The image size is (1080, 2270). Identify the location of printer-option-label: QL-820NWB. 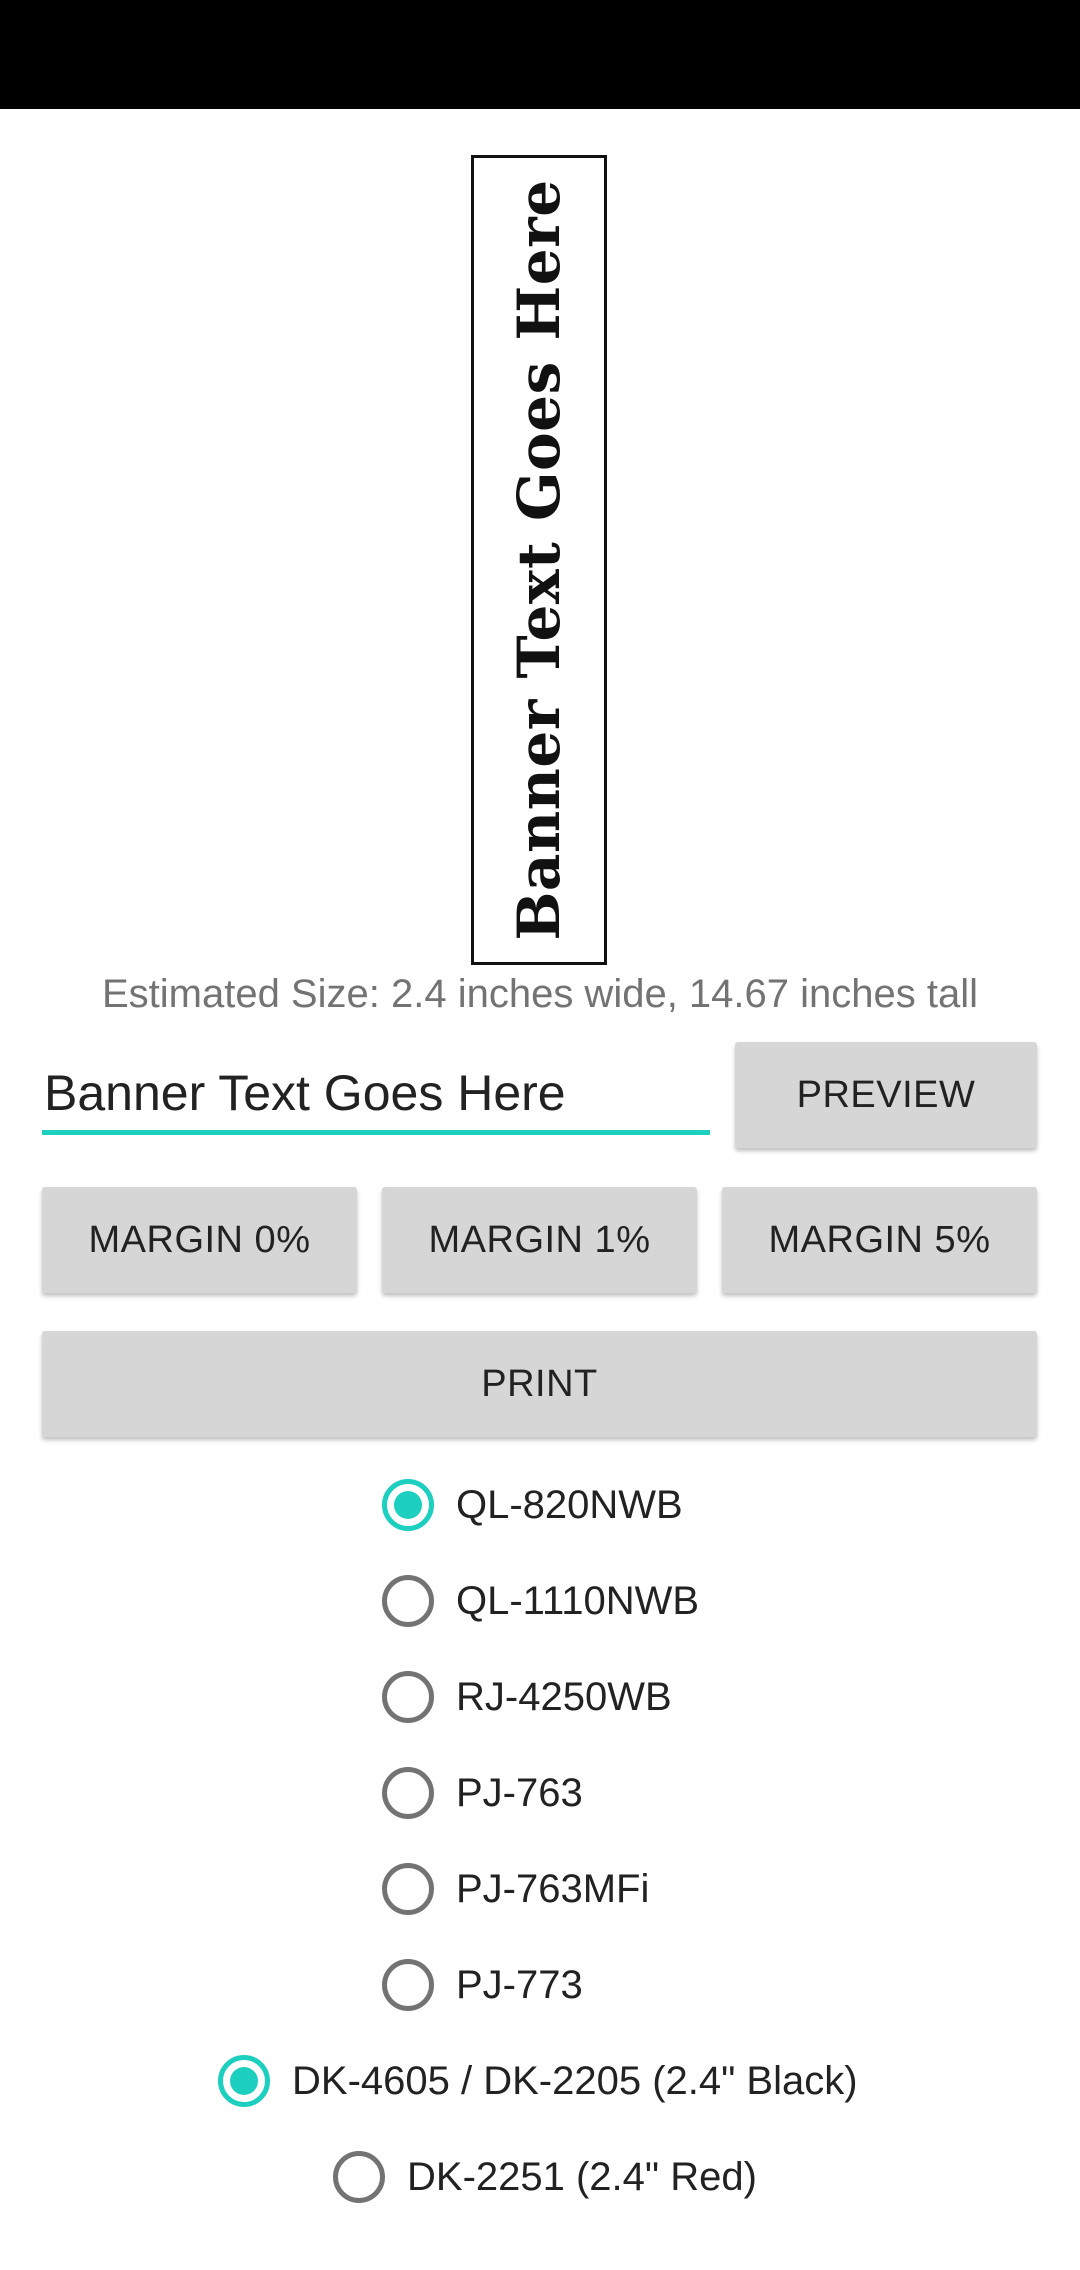
(569, 1504).